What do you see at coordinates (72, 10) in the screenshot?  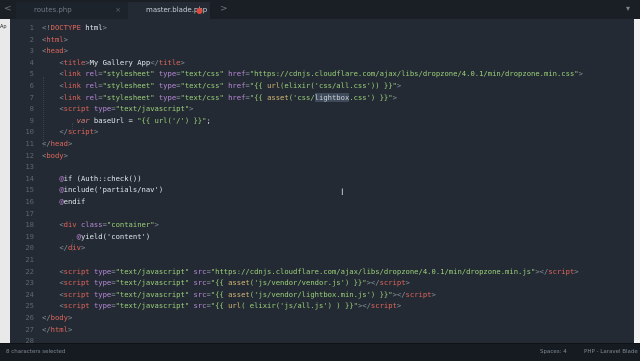 I see `tab-routes: routes.php ×` at bounding box center [72, 10].